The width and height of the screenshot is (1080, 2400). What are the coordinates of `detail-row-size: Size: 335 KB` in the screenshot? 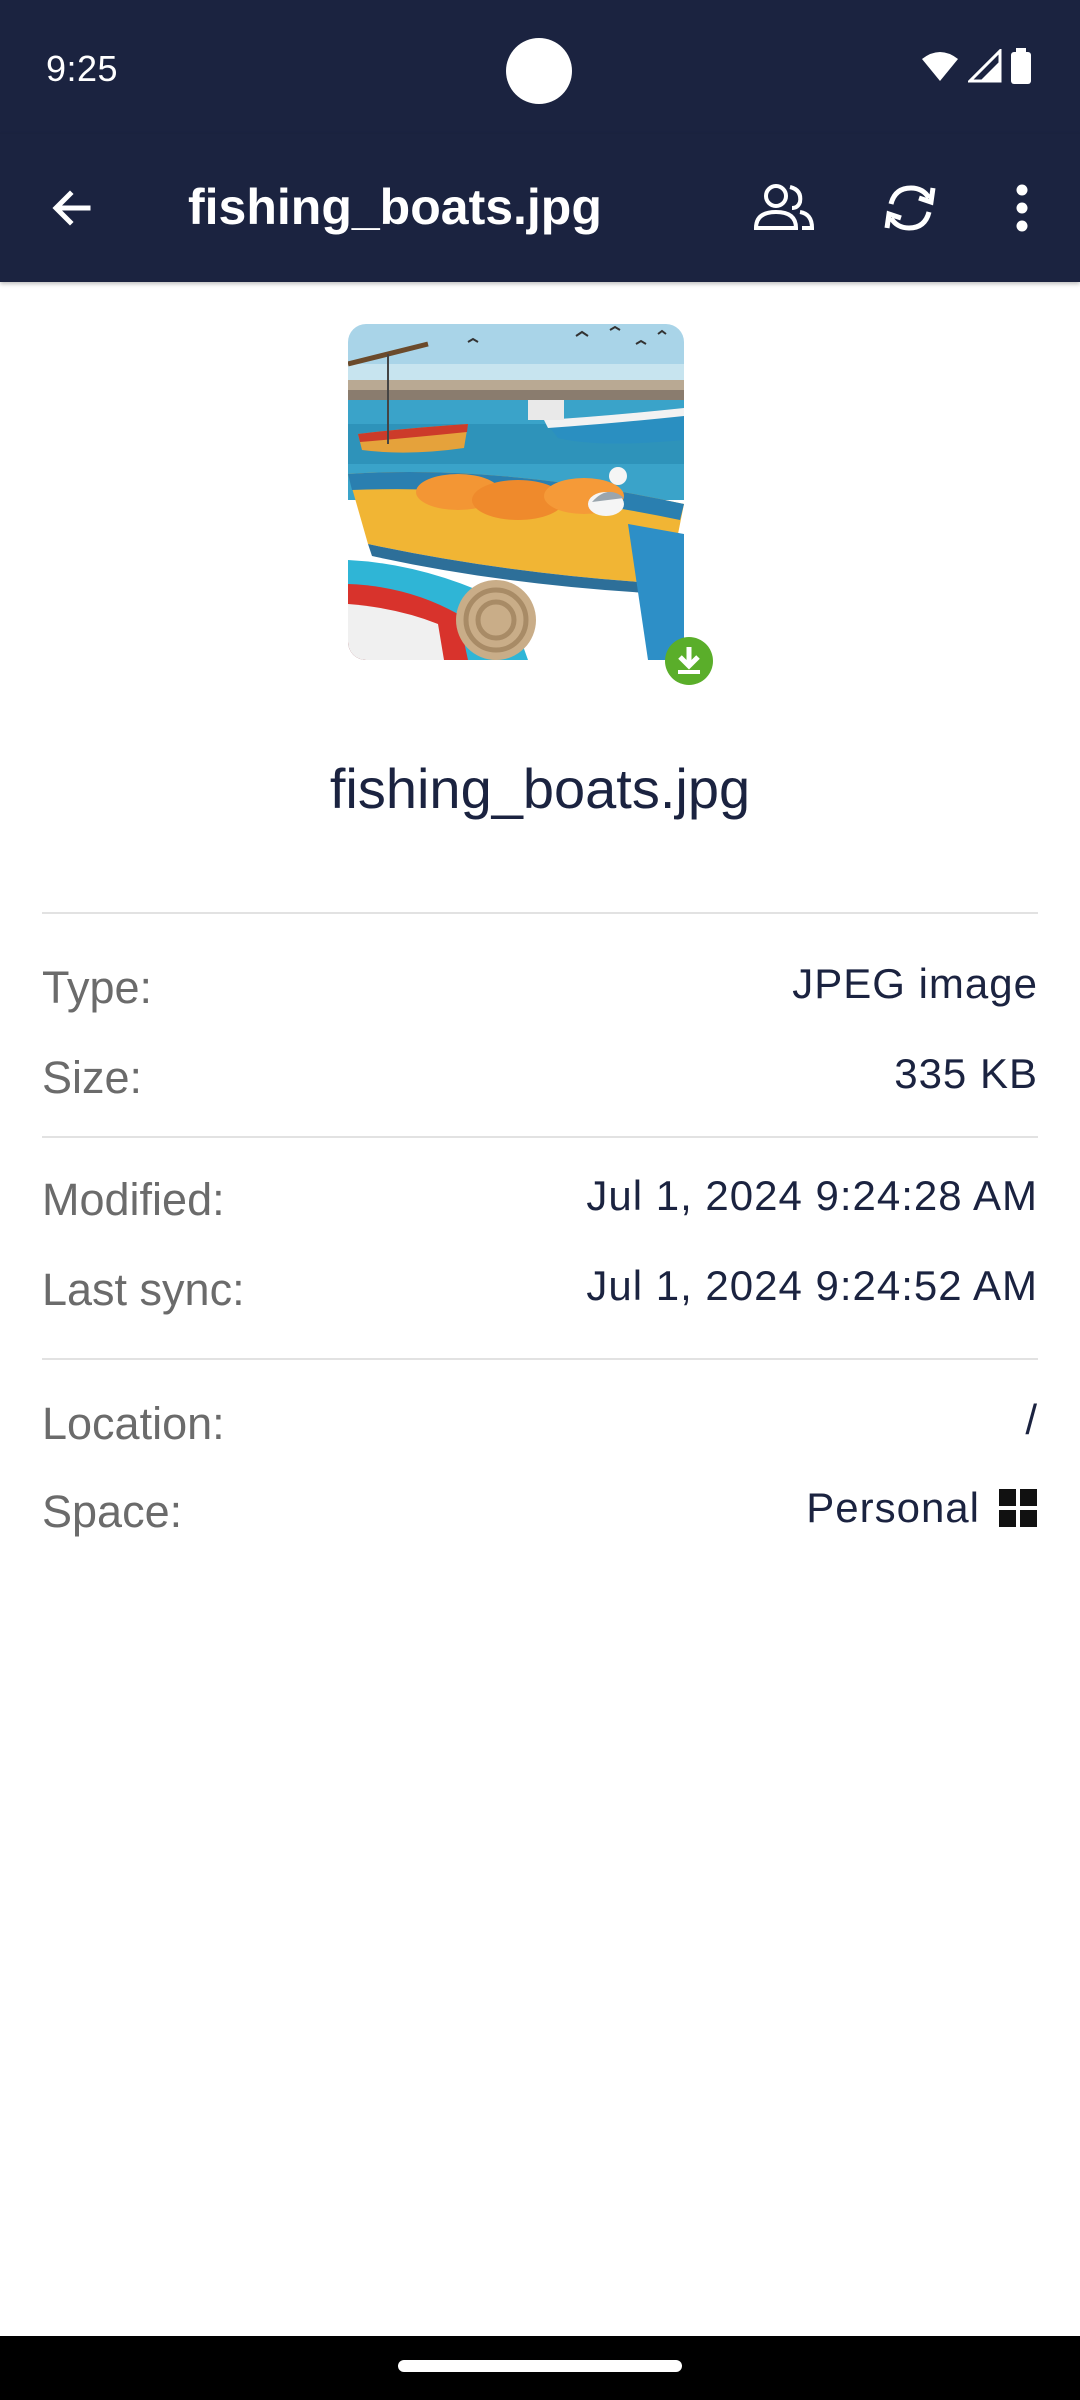 It's located at (540, 1081).